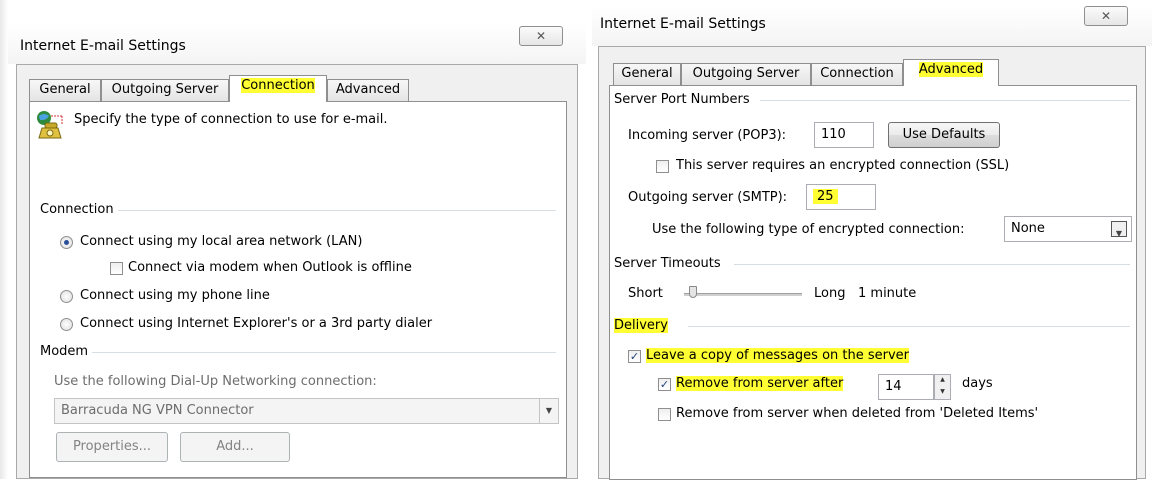 The width and height of the screenshot is (1152, 480). Describe the element at coordinates (1028, 228) in the screenshot. I see `encryption-type-value: None` at that location.